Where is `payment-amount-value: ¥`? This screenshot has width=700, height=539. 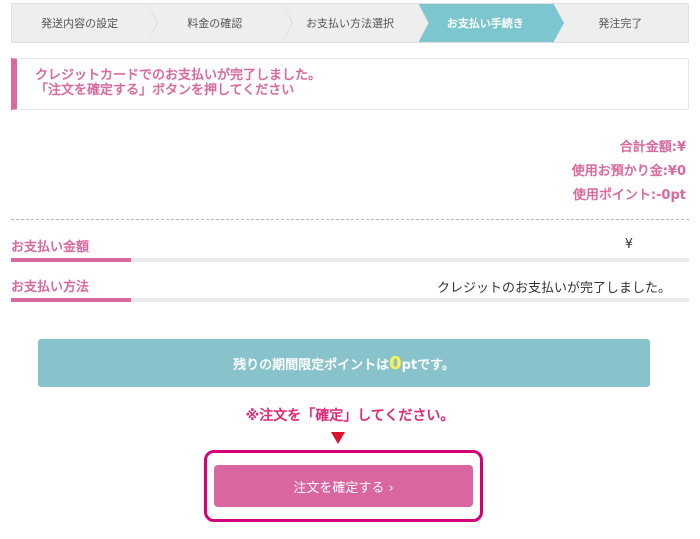
payment-amount-value: ¥ is located at coordinates (628, 244).